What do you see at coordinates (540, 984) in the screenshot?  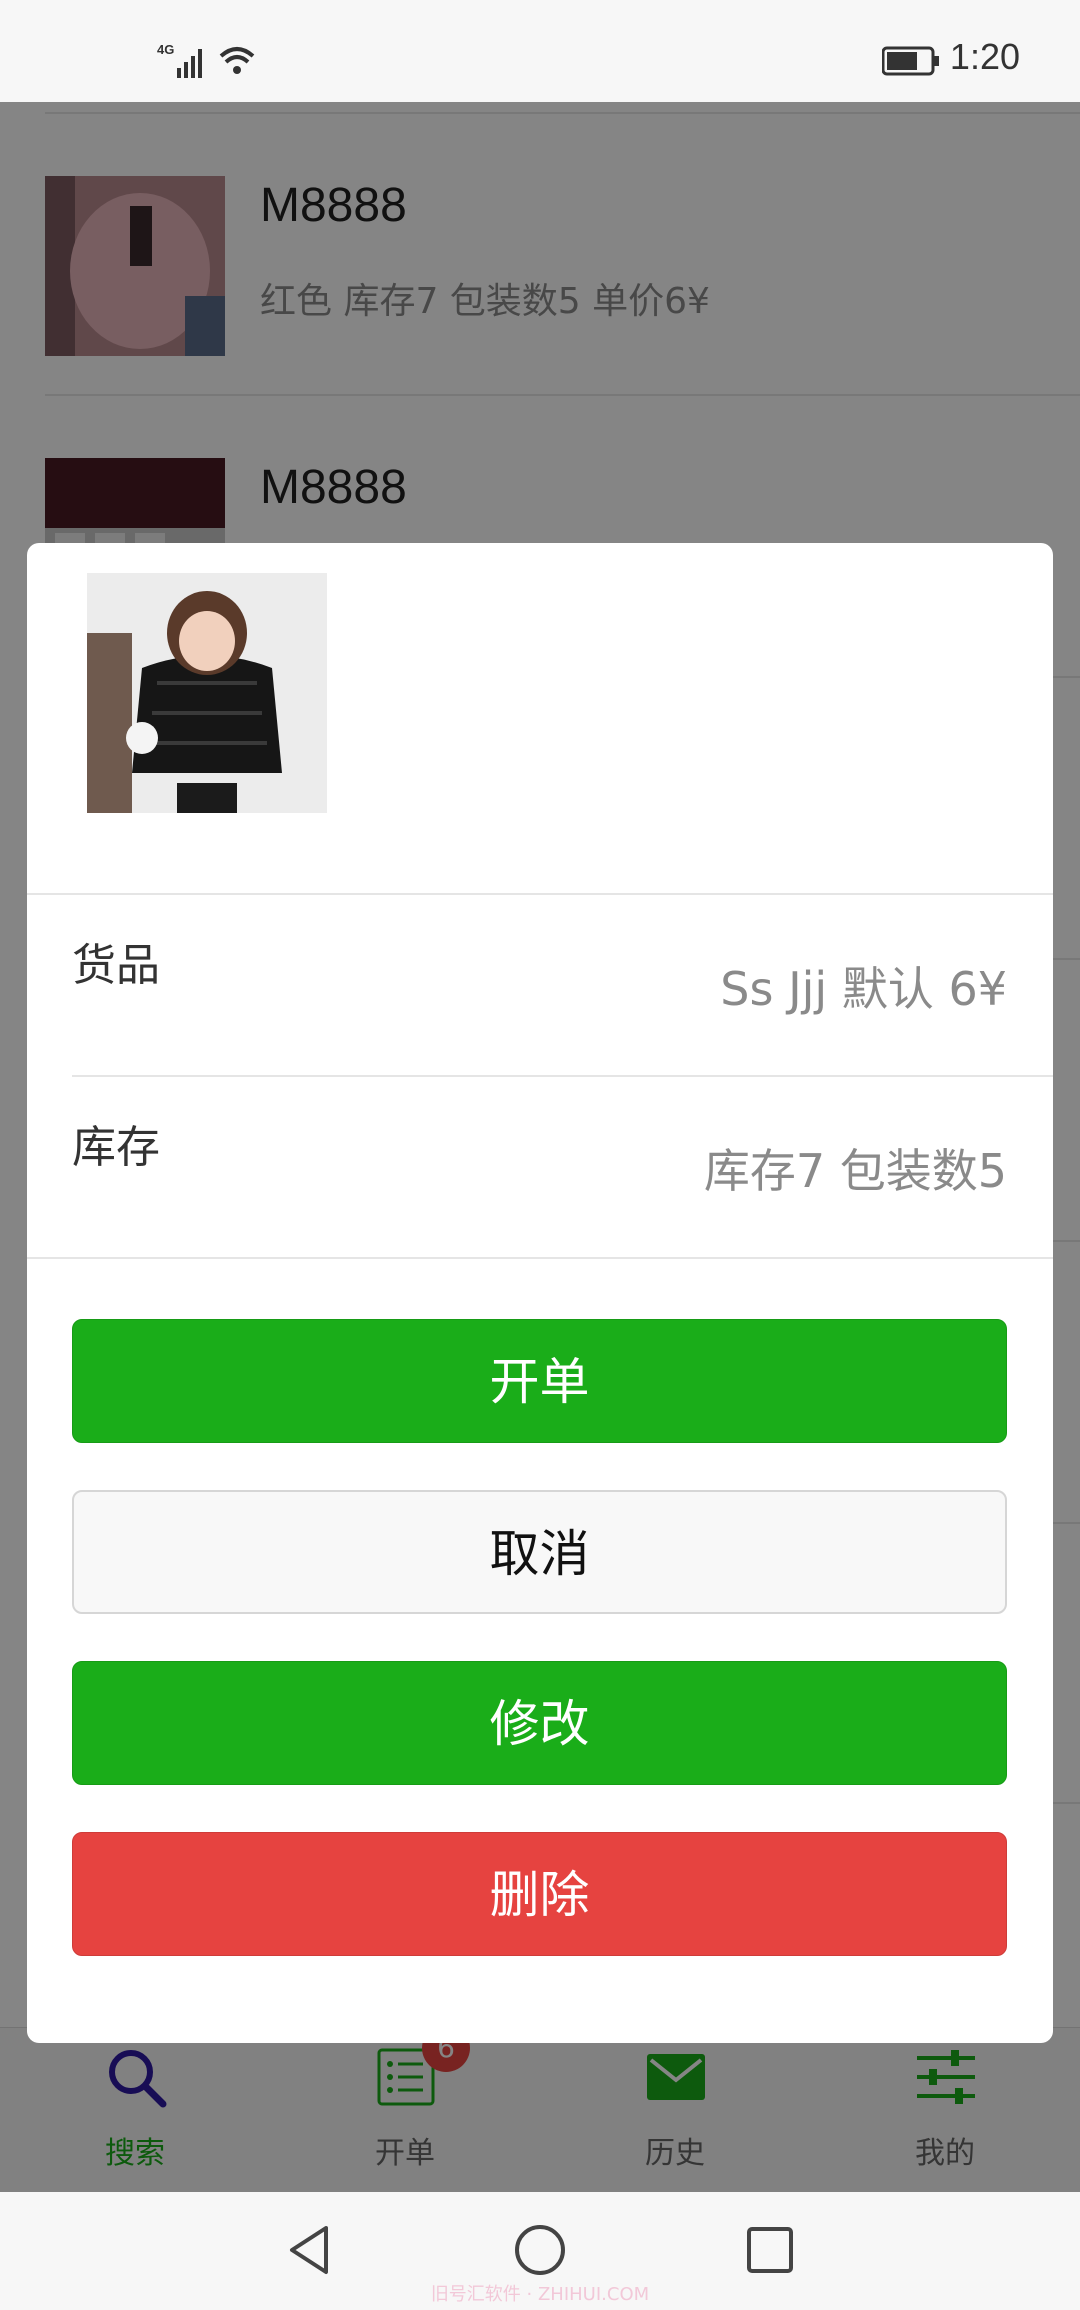 I see `product-row: 货品 Ss Jjj 默认 6¥` at bounding box center [540, 984].